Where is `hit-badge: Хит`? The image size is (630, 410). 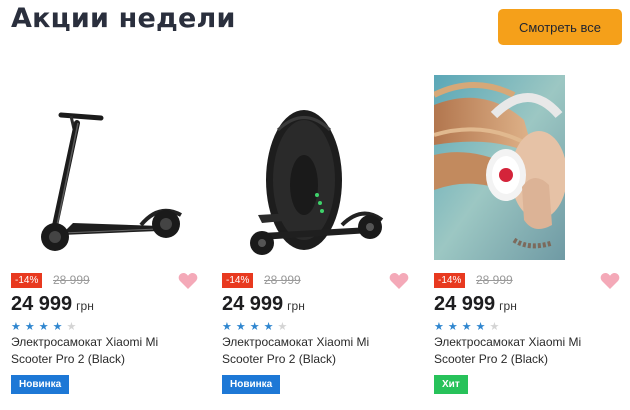 hit-badge: Хит is located at coordinates (451, 384).